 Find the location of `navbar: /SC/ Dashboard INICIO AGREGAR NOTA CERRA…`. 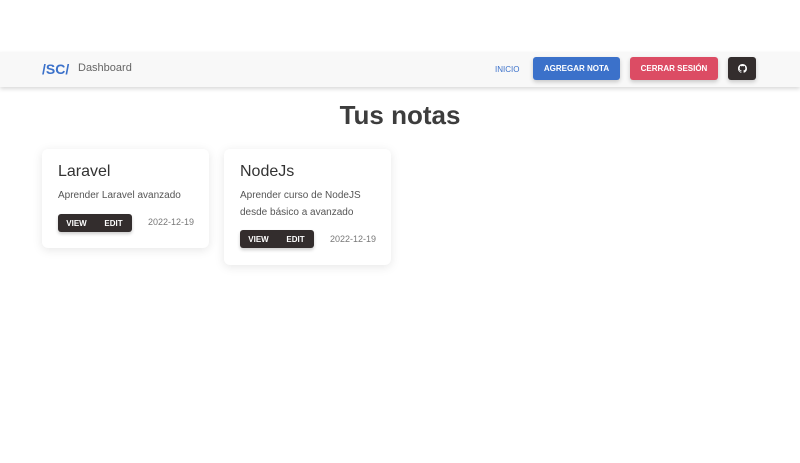

navbar: /SC/ Dashboard INICIO AGREGAR NOTA CERRA… is located at coordinates (400, 69).